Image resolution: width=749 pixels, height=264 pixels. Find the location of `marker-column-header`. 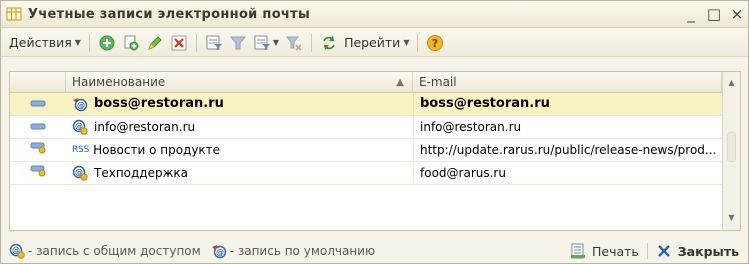

marker-column-header is located at coordinates (38, 82).